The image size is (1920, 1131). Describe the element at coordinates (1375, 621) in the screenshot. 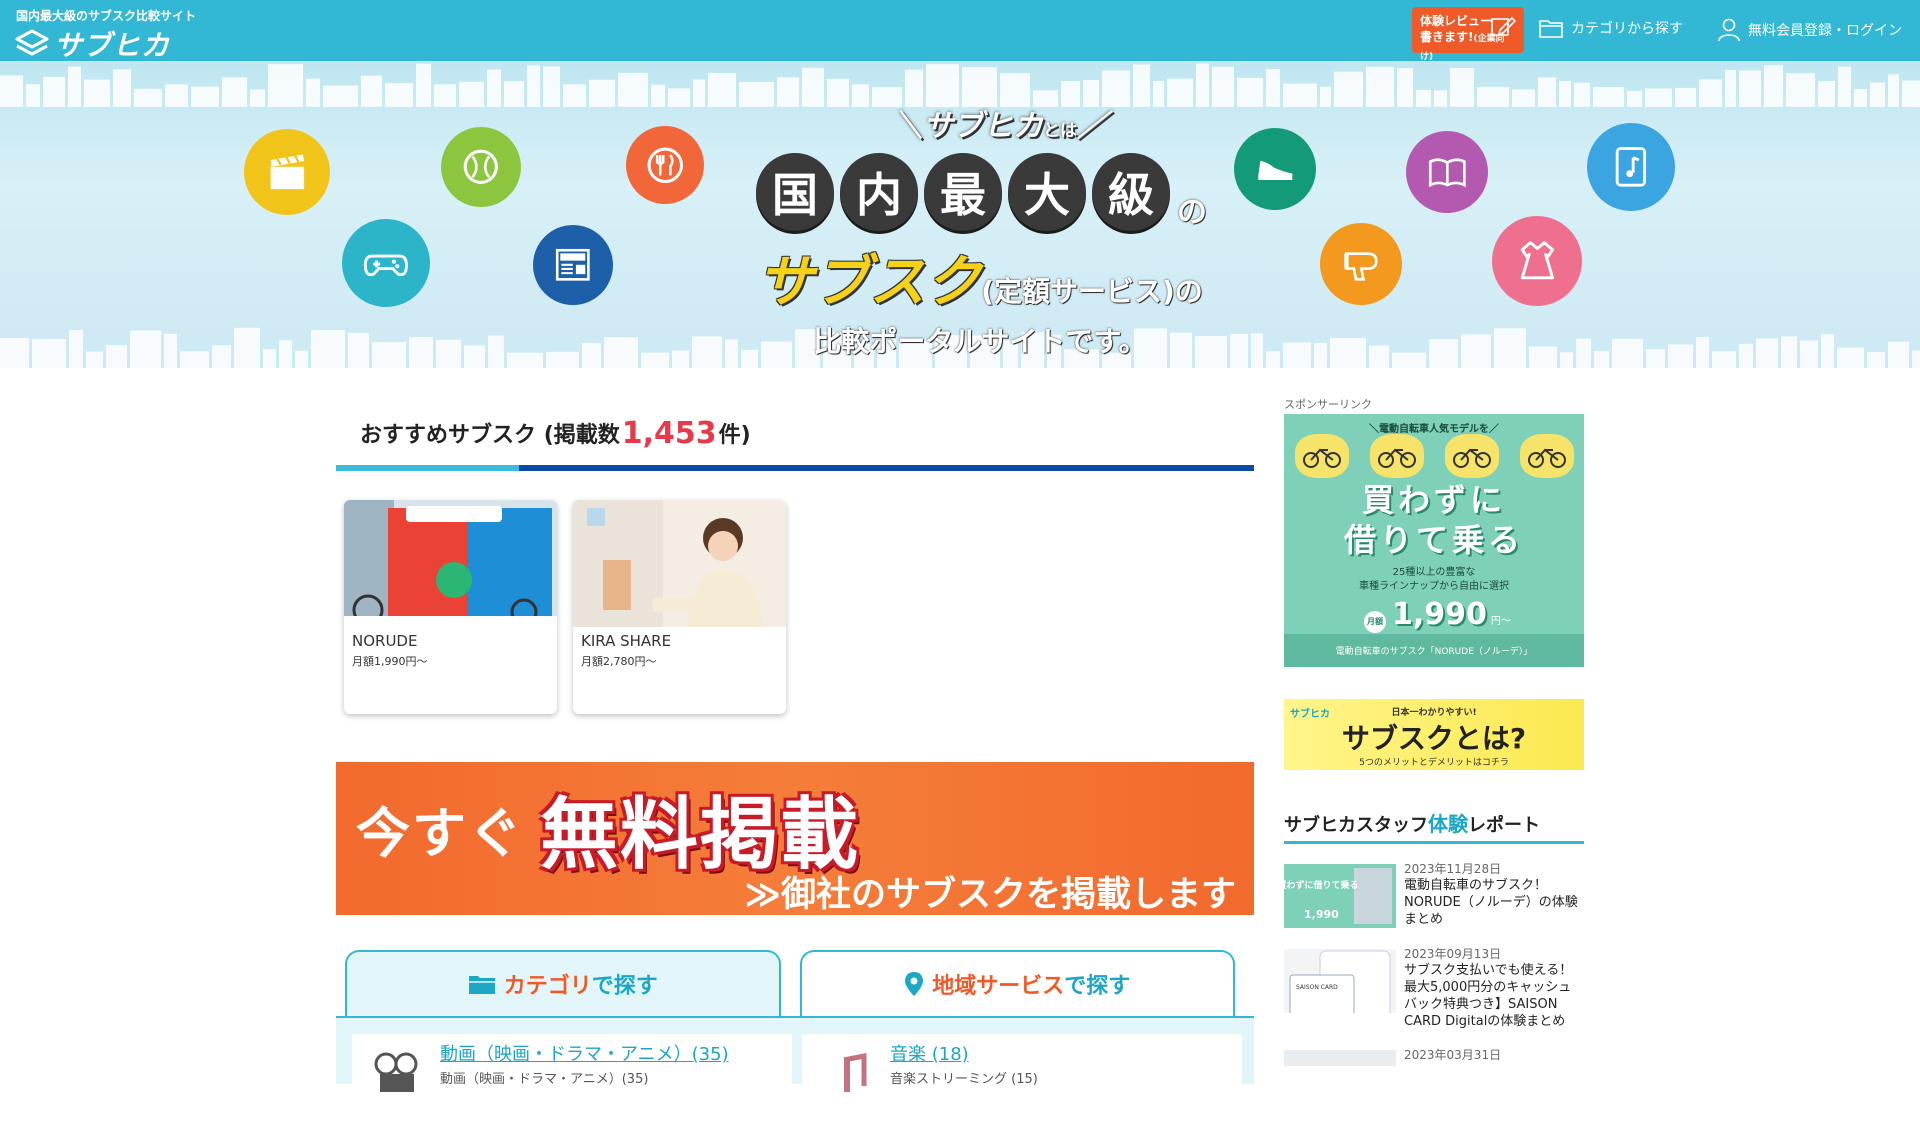

I see `ad1-price-label: 月額` at that location.